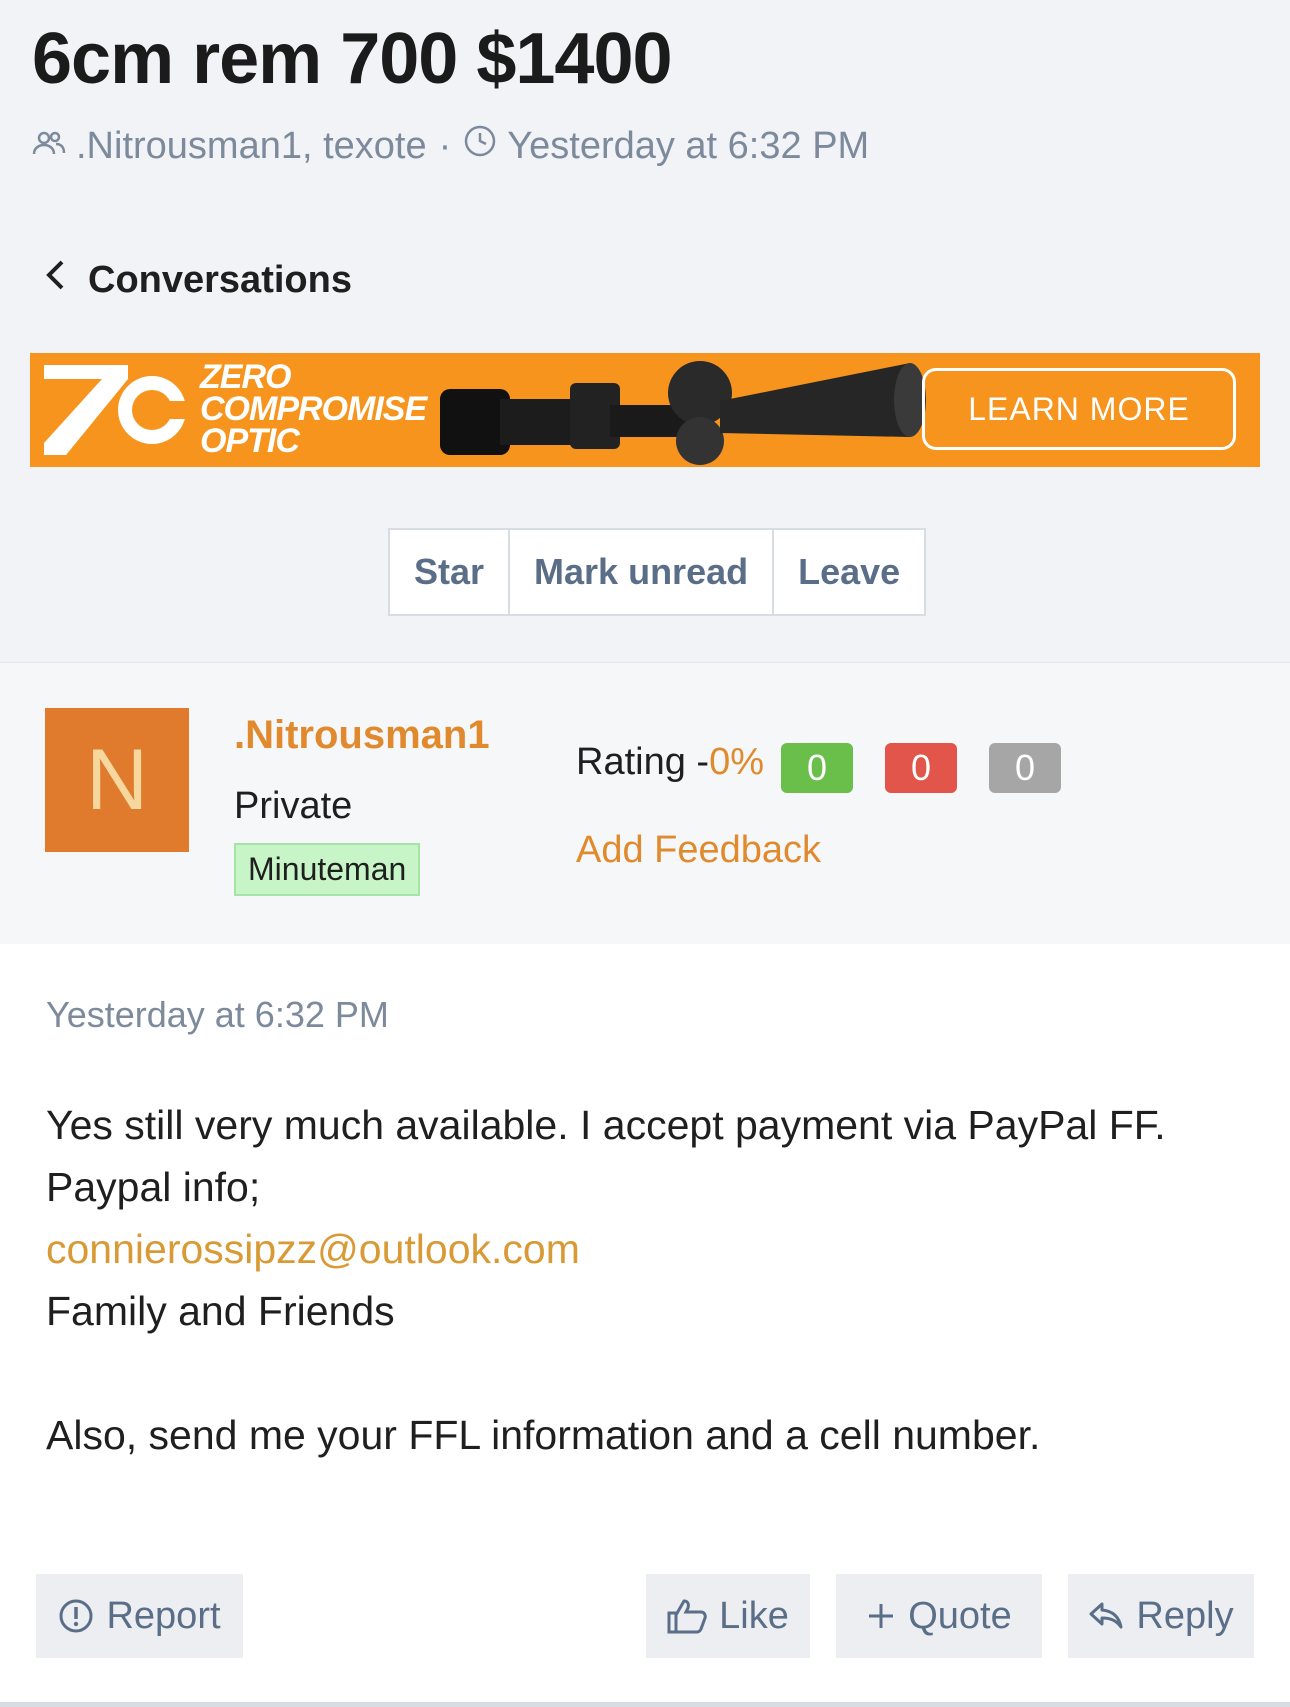  I want to click on reply-button: Reply, so click(1161, 1616).